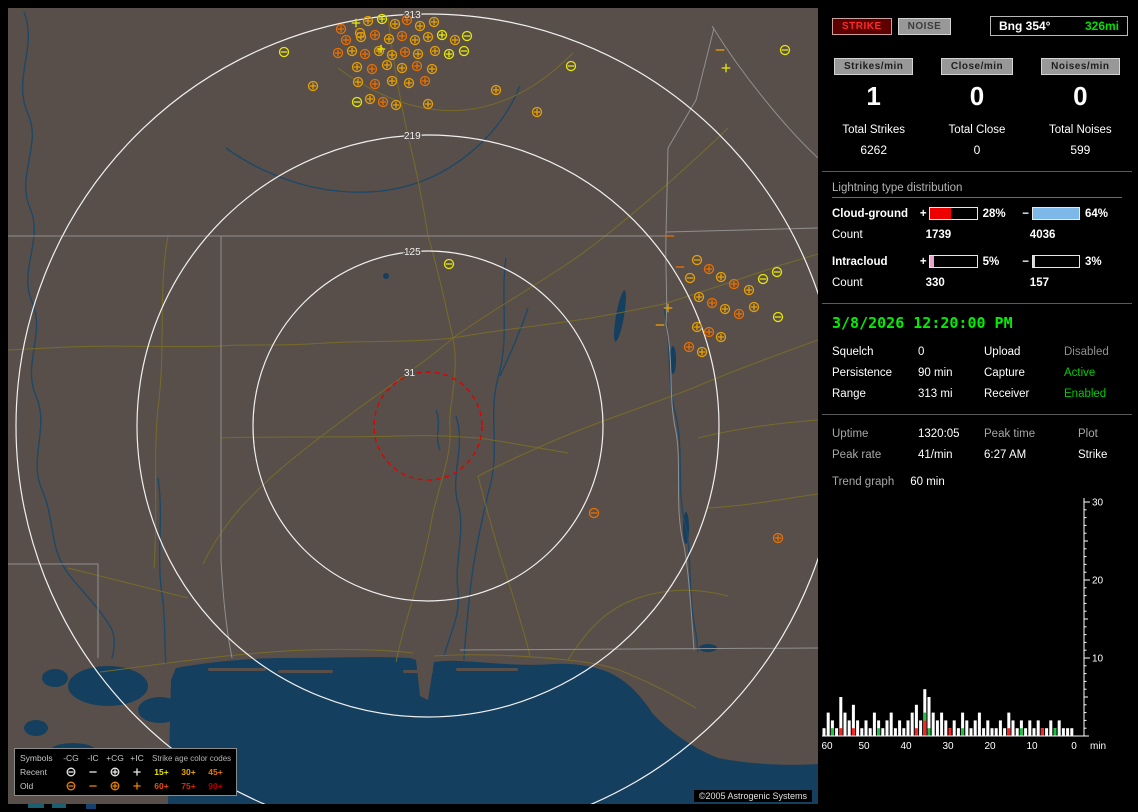 The image size is (1138, 812). Describe the element at coordinates (873, 140) in the screenshot. I see `total-strikes: Total Strikes 6262` at that location.